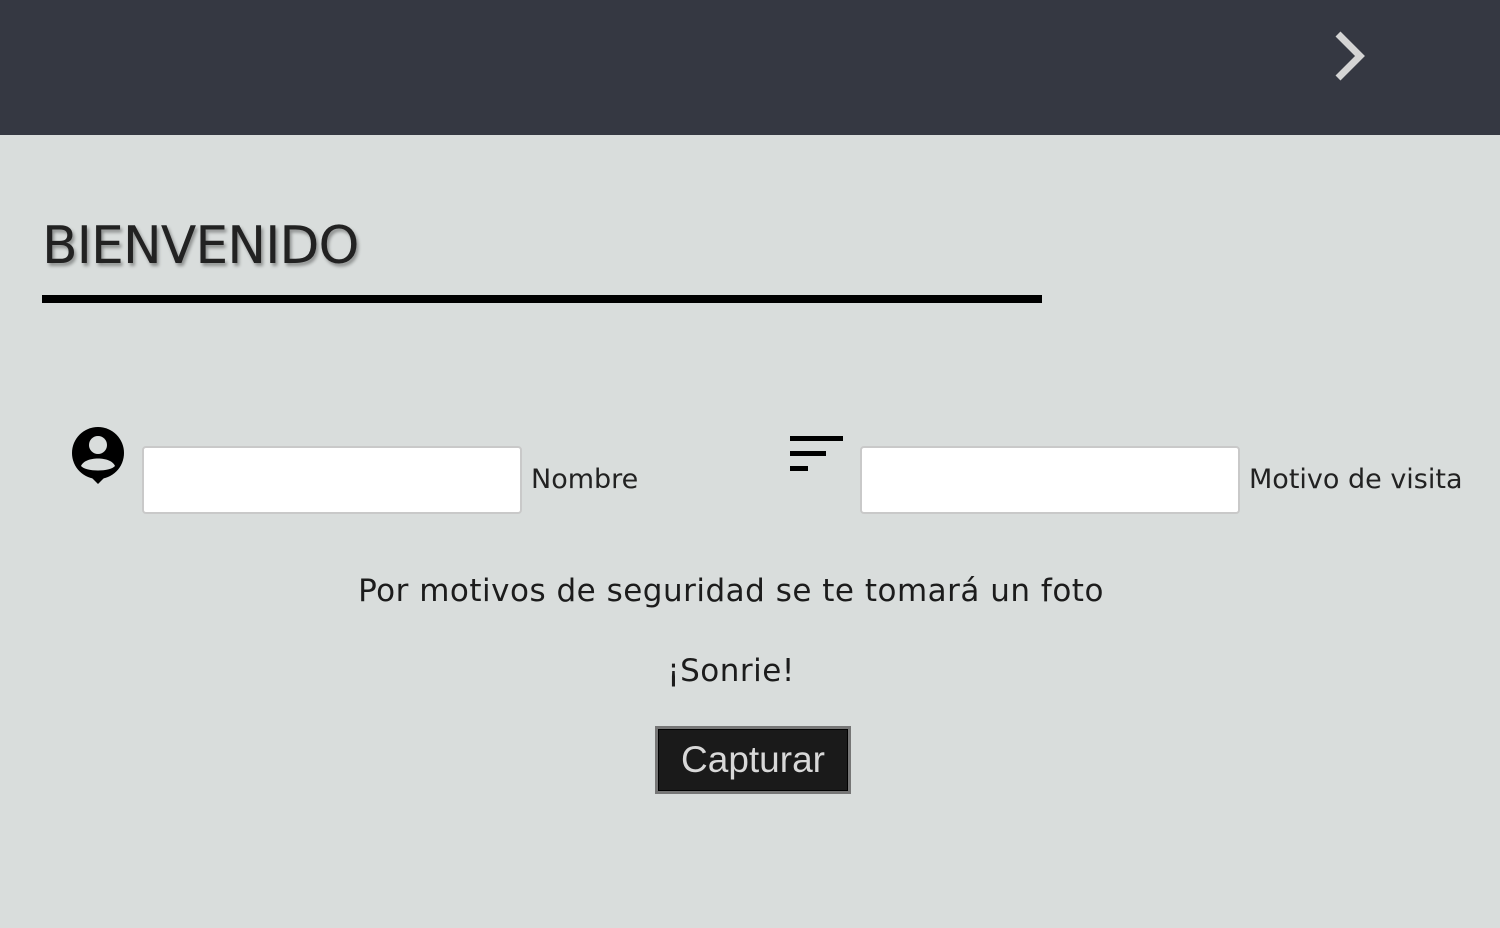 This screenshot has height=928, width=1500. Describe the element at coordinates (98, 455) in the screenshot. I see `account-circle-icon` at that location.